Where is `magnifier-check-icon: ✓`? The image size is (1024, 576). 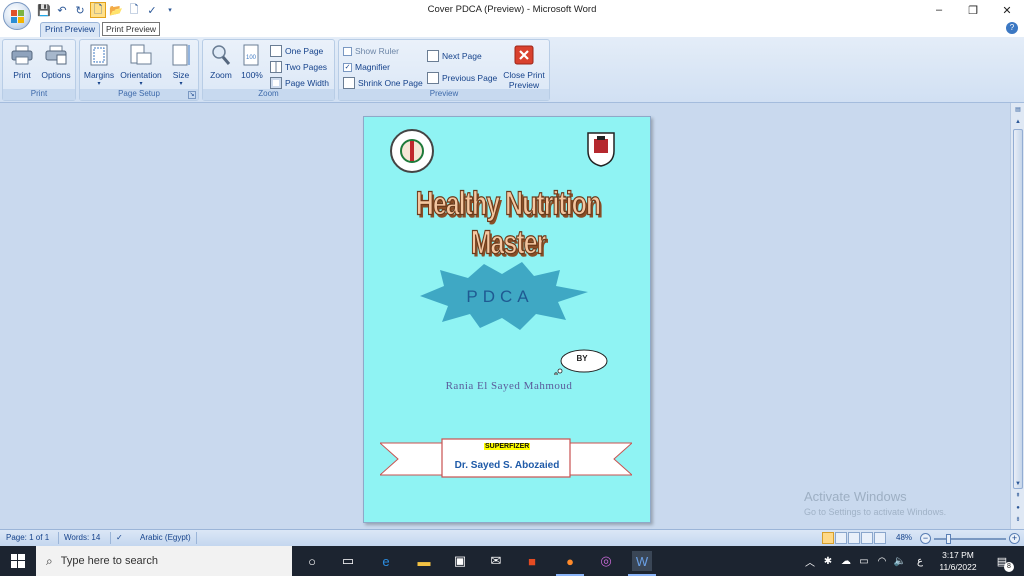 magnifier-check-icon: ✓ is located at coordinates (347, 67).